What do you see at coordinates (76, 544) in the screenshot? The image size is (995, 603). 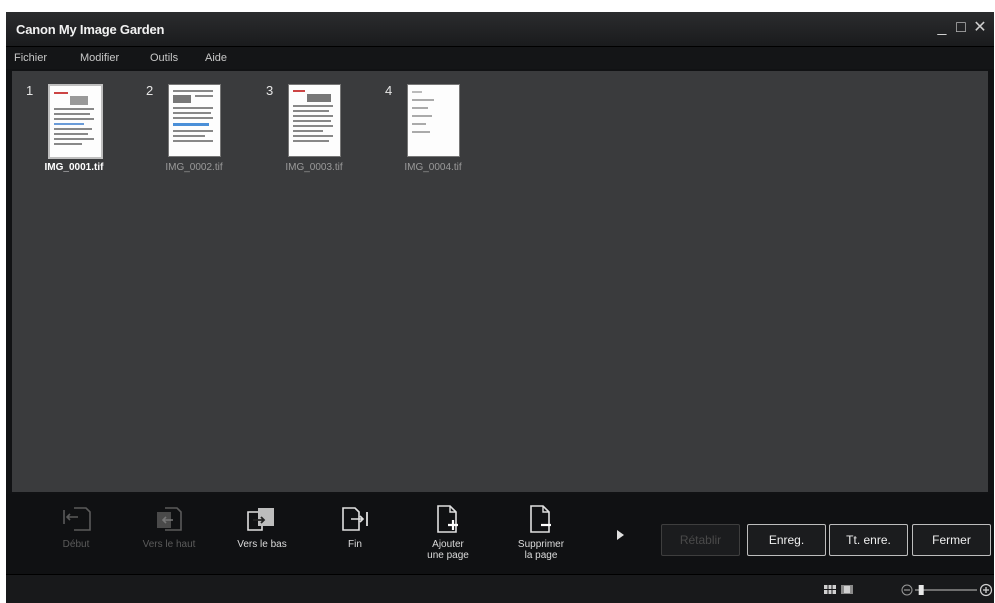 I see `tool-label: Début` at bounding box center [76, 544].